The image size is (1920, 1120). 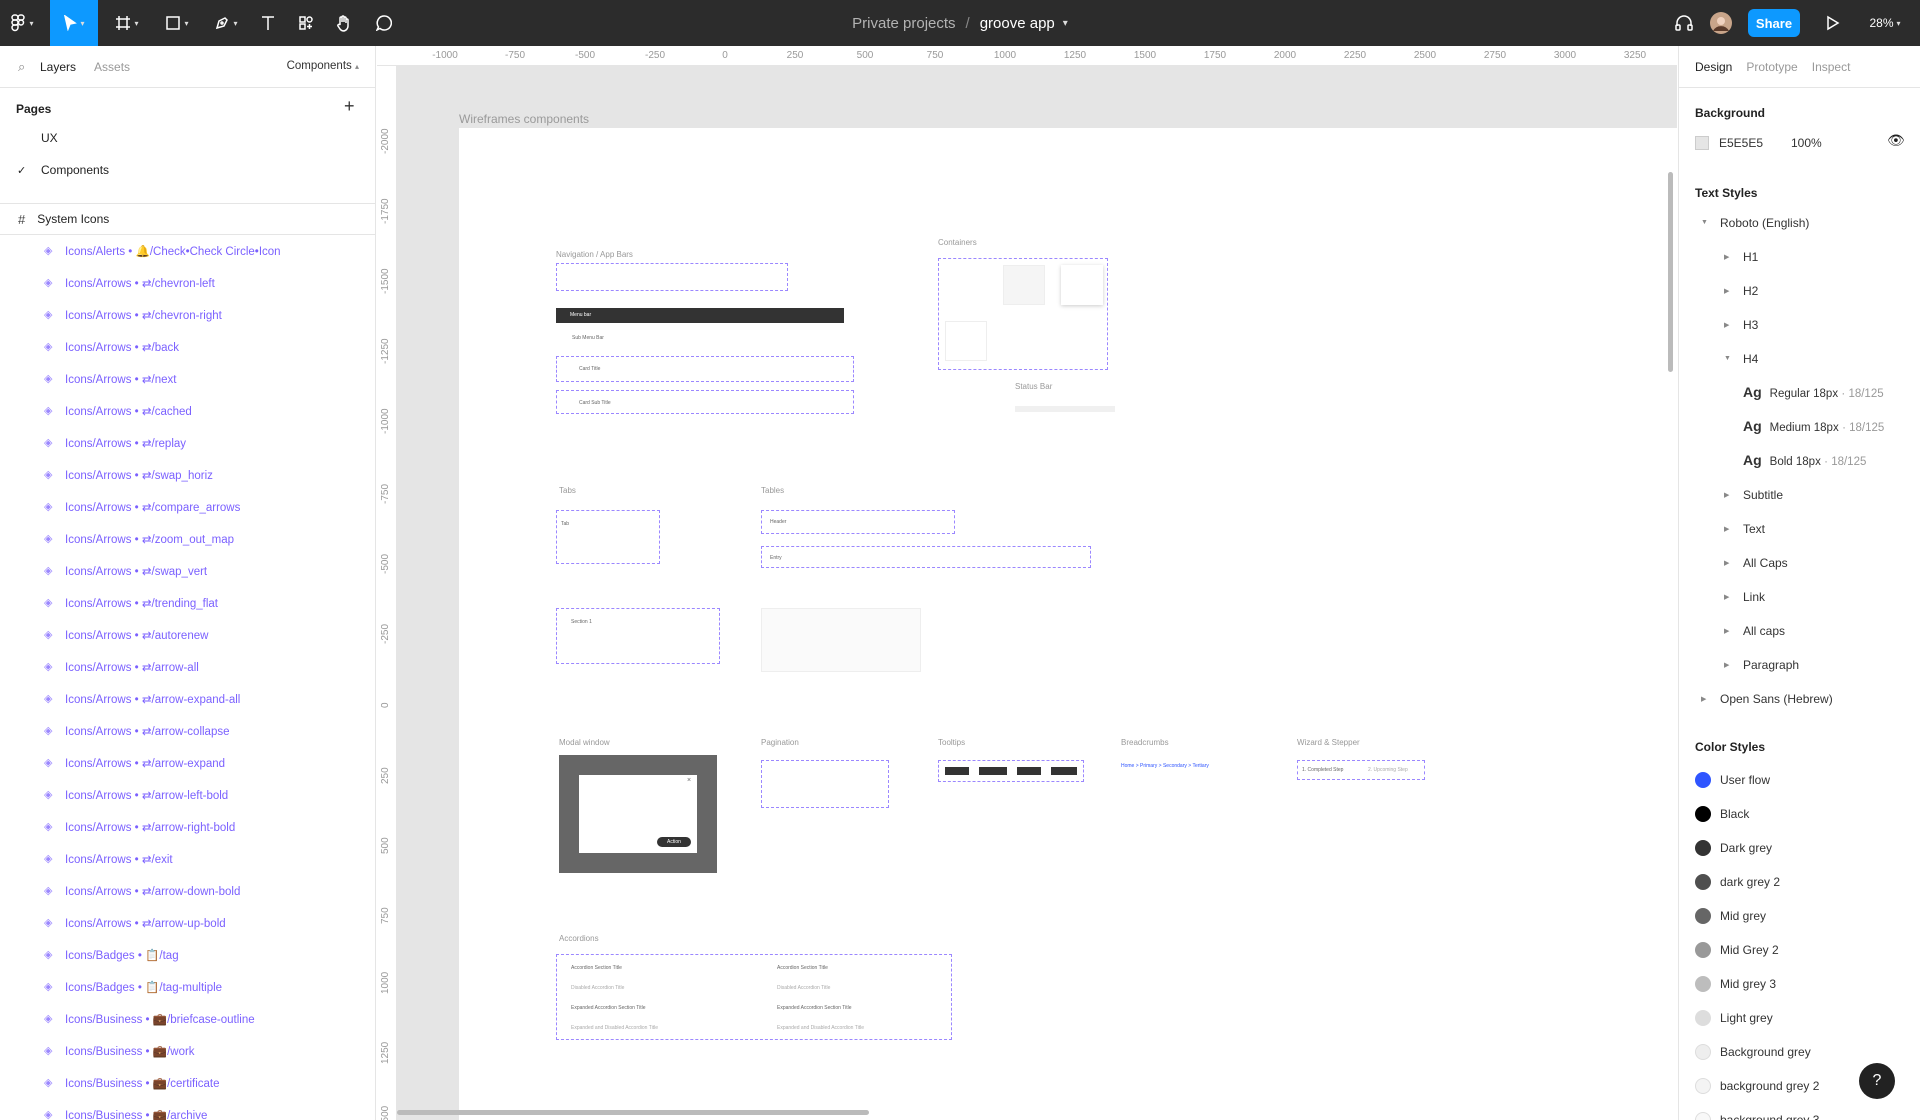 I want to click on text-style-text: Text, so click(x=1754, y=529).